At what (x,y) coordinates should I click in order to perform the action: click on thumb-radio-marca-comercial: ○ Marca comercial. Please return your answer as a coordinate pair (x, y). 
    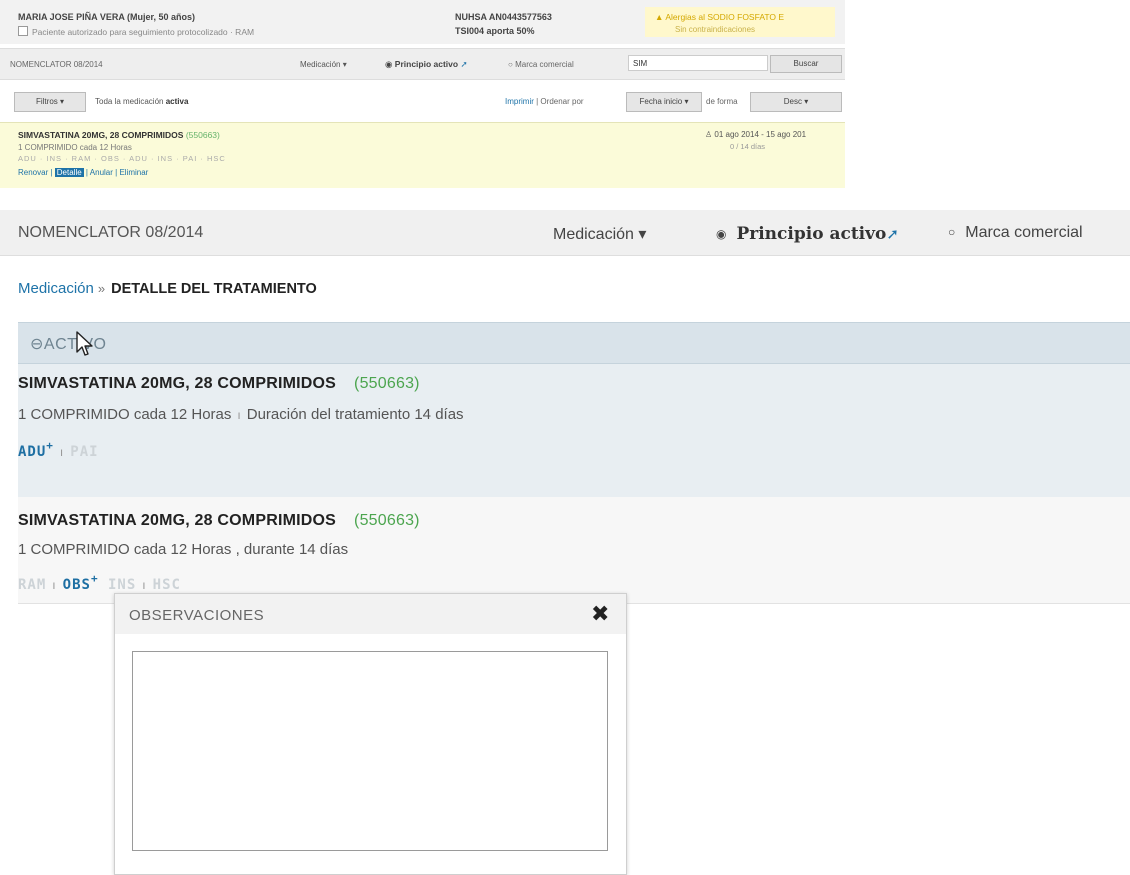
    Looking at the image, I should click on (541, 64).